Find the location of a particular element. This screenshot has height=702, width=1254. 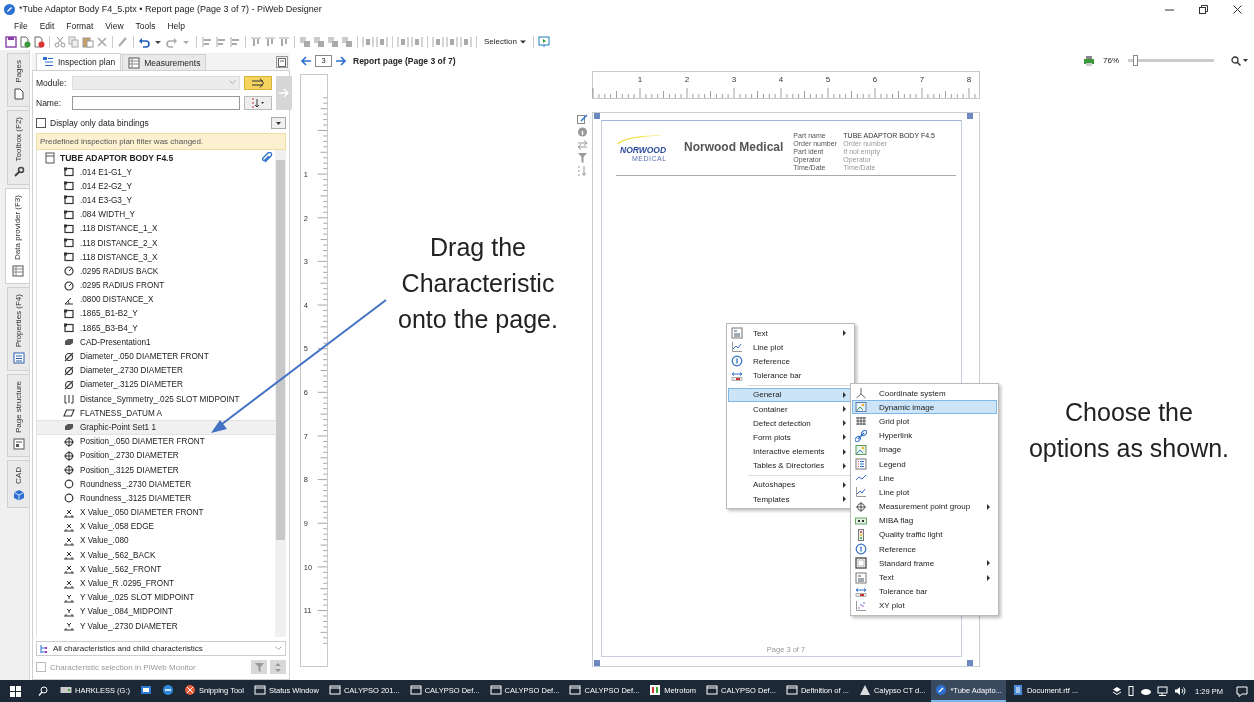

filter-dropdown: All characteristics and child characteristics is located at coordinates (161, 648).